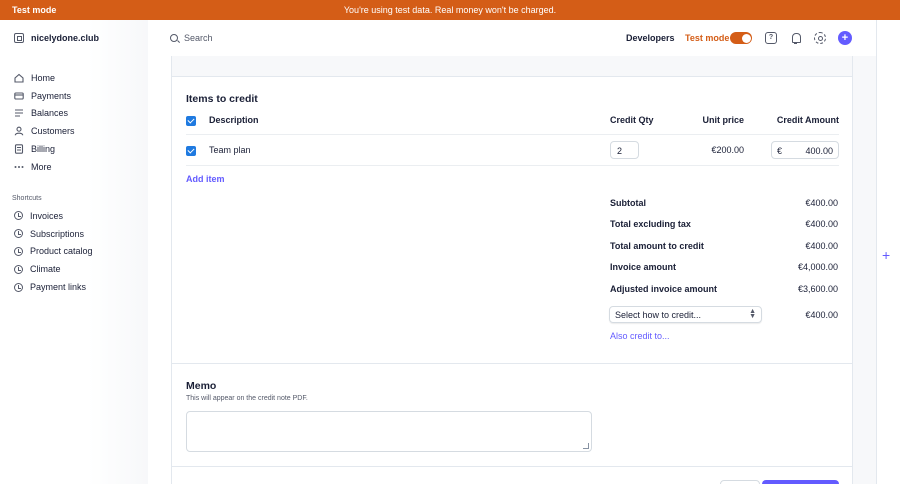 This screenshot has width=900, height=484. I want to click on top-band, so click(512, 66).